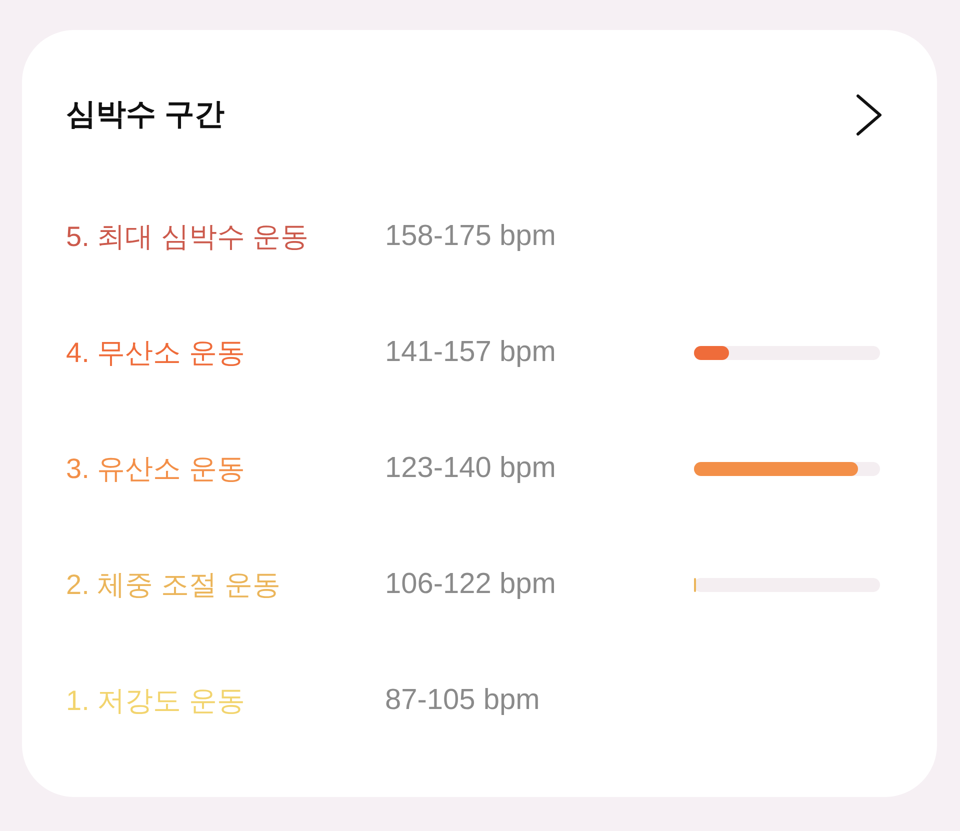  What do you see at coordinates (145, 115) in the screenshot?
I see `card-title: 심박수 구간` at bounding box center [145, 115].